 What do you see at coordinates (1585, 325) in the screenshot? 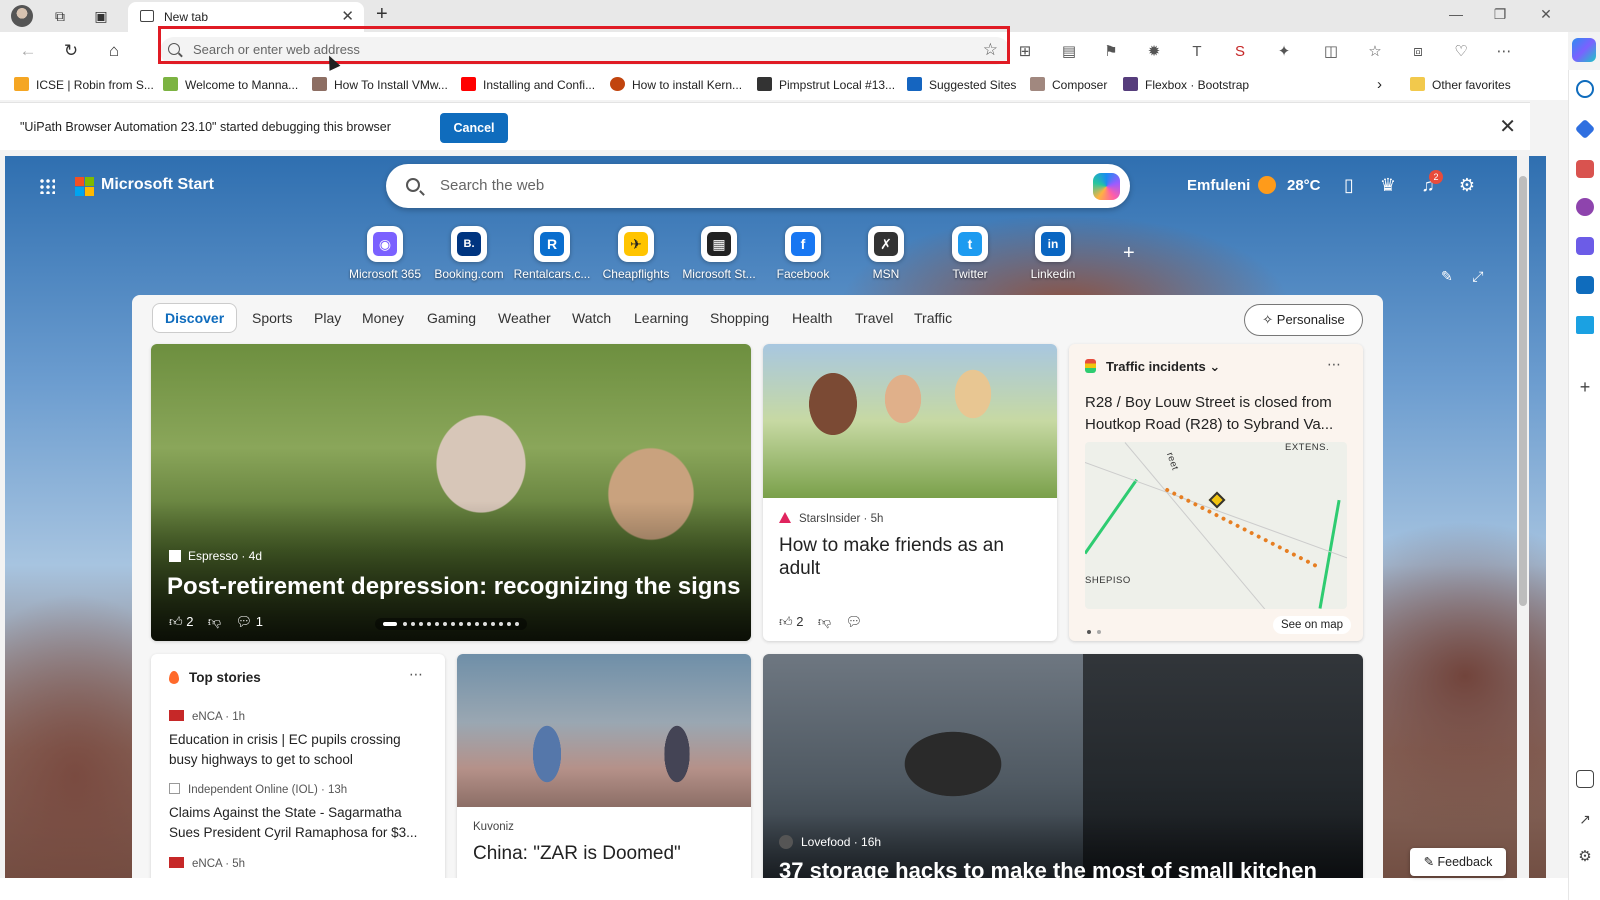
I see `drop-icon` at bounding box center [1585, 325].